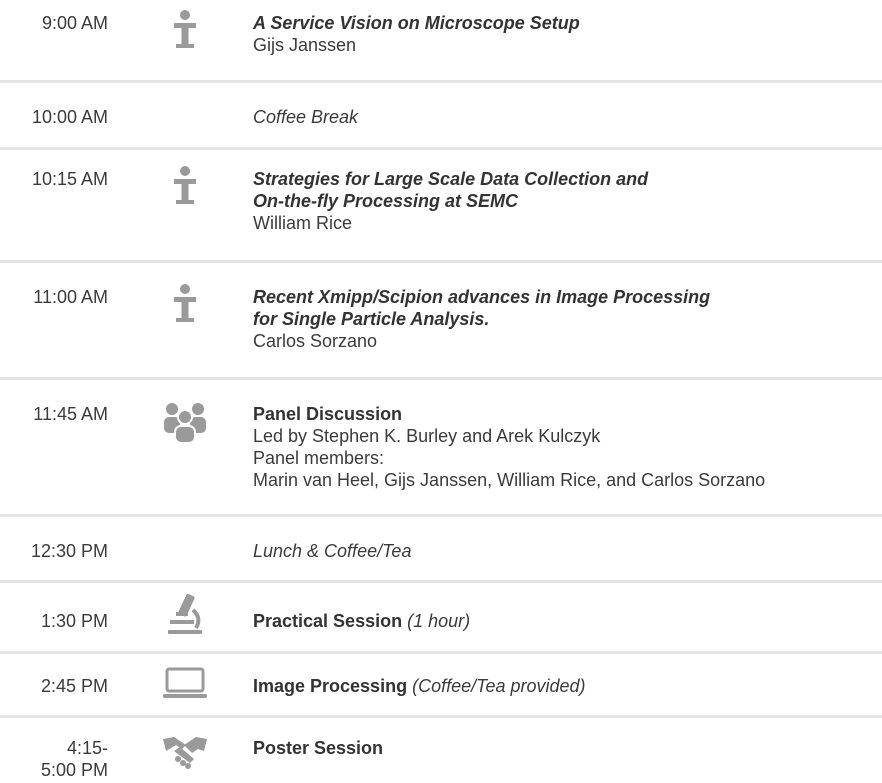 The width and height of the screenshot is (882, 783). Describe the element at coordinates (328, 414) in the screenshot. I see `session-title: Panel Discussion` at that location.